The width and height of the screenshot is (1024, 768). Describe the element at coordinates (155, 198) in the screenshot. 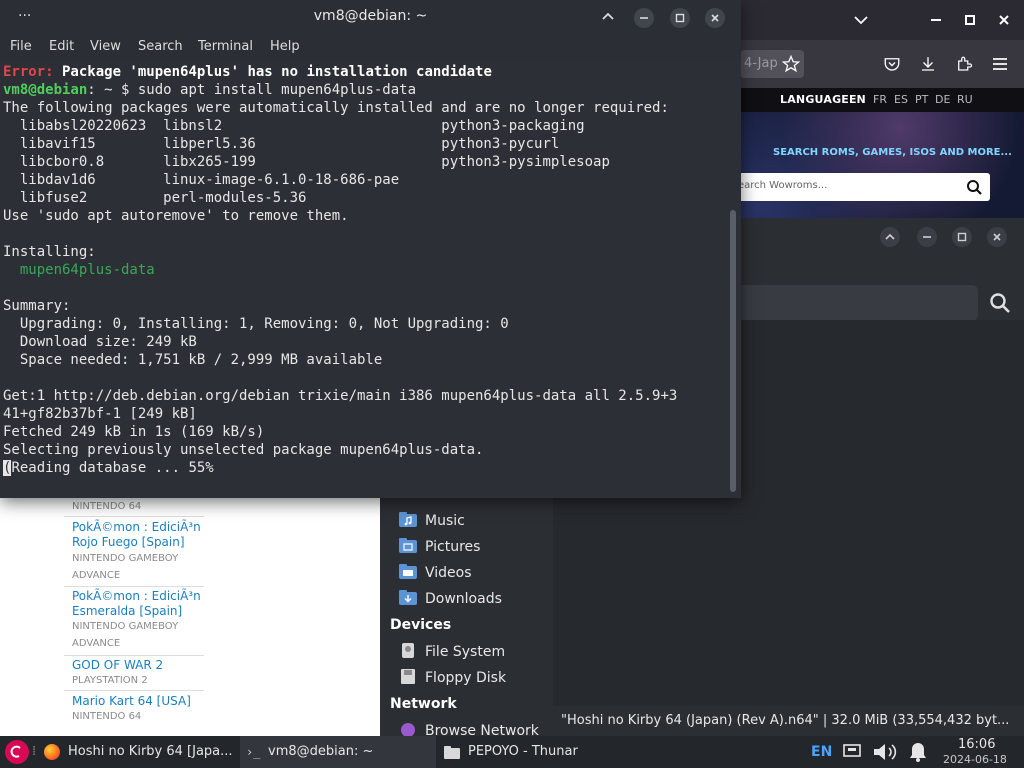

I see `terminal-line: libfuse2 perl-modules-5.36` at that location.